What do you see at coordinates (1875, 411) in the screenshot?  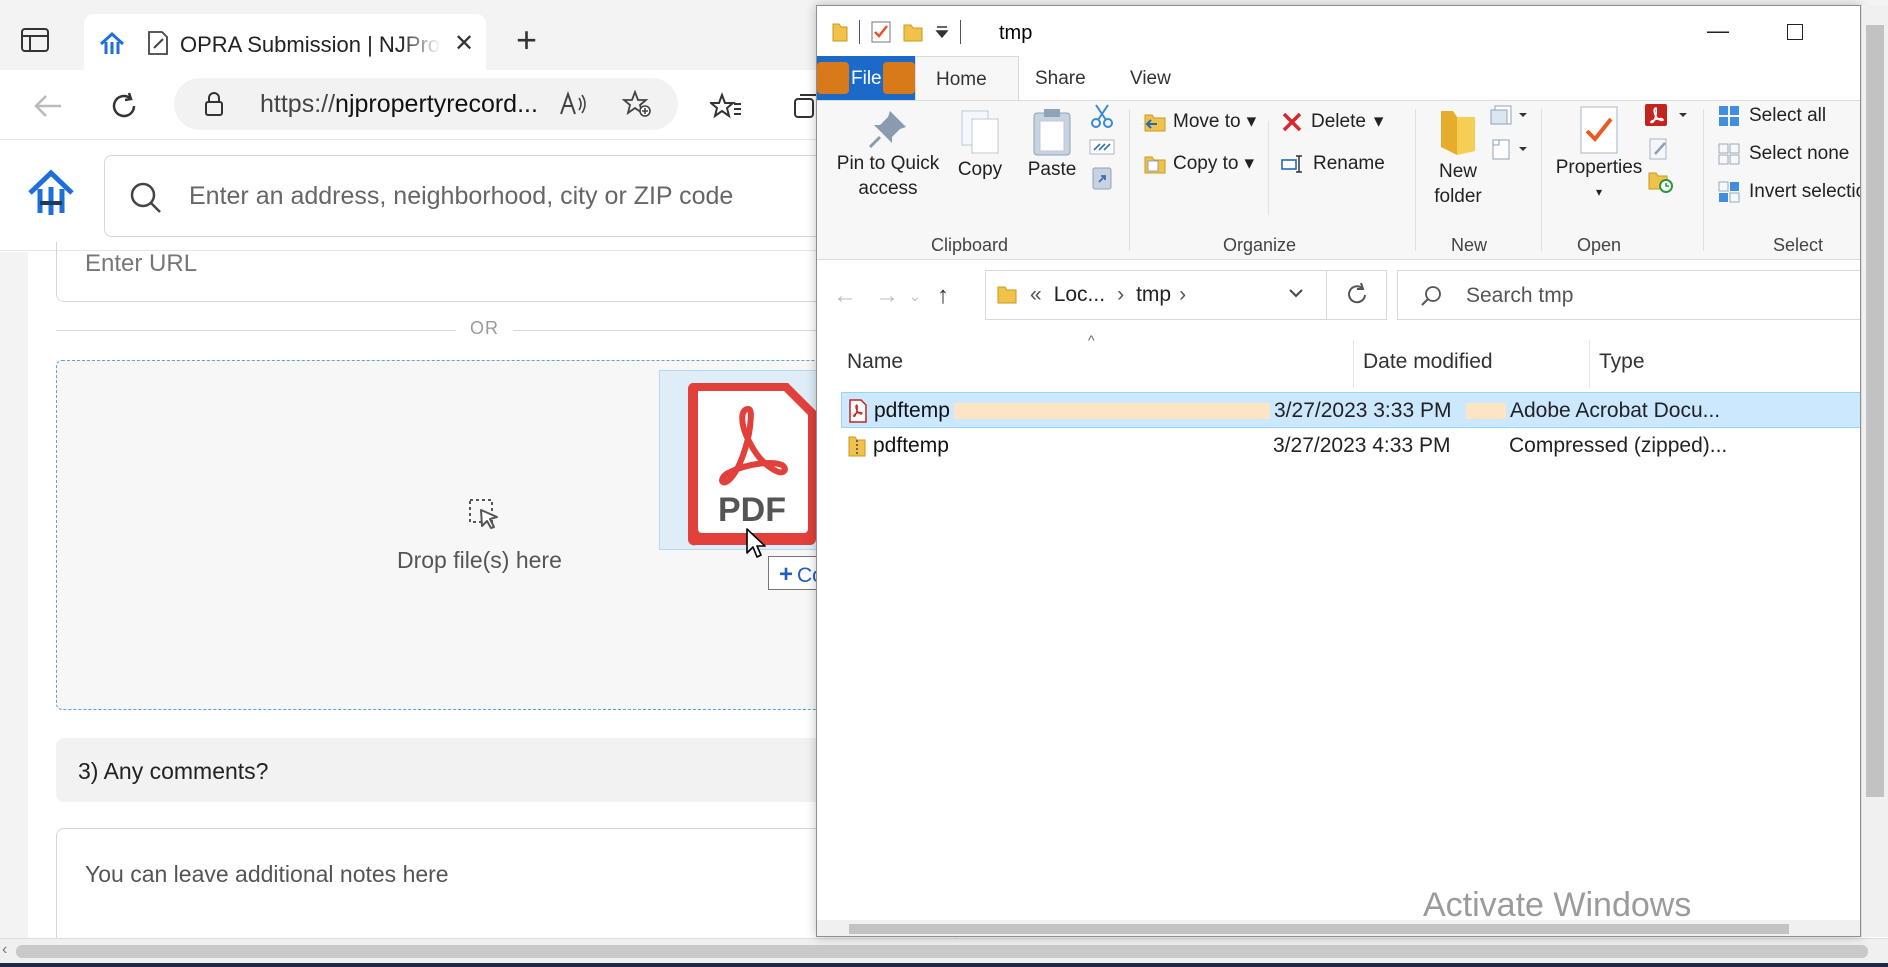 I see `vertical-scroll-thumb` at bounding box center [1875, 411].